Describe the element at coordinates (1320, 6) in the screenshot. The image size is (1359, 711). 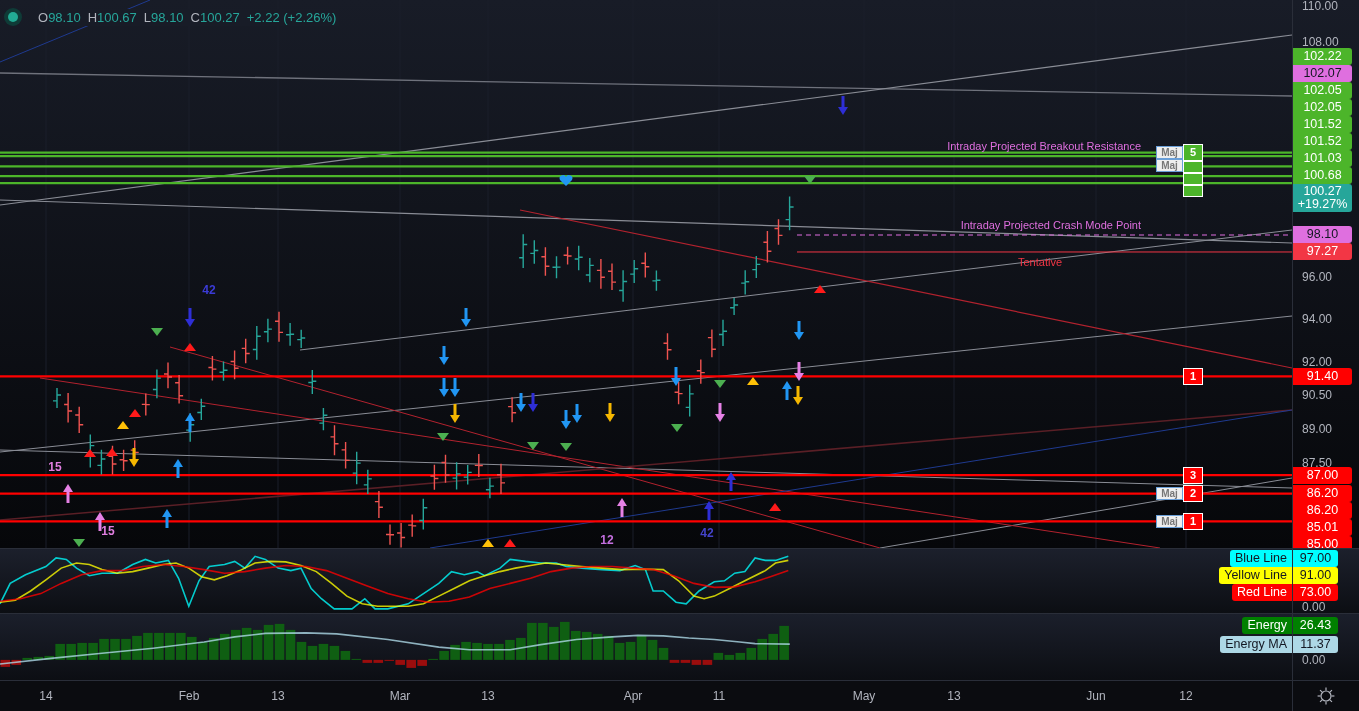
I see `price-tick: 110.00` at that location.